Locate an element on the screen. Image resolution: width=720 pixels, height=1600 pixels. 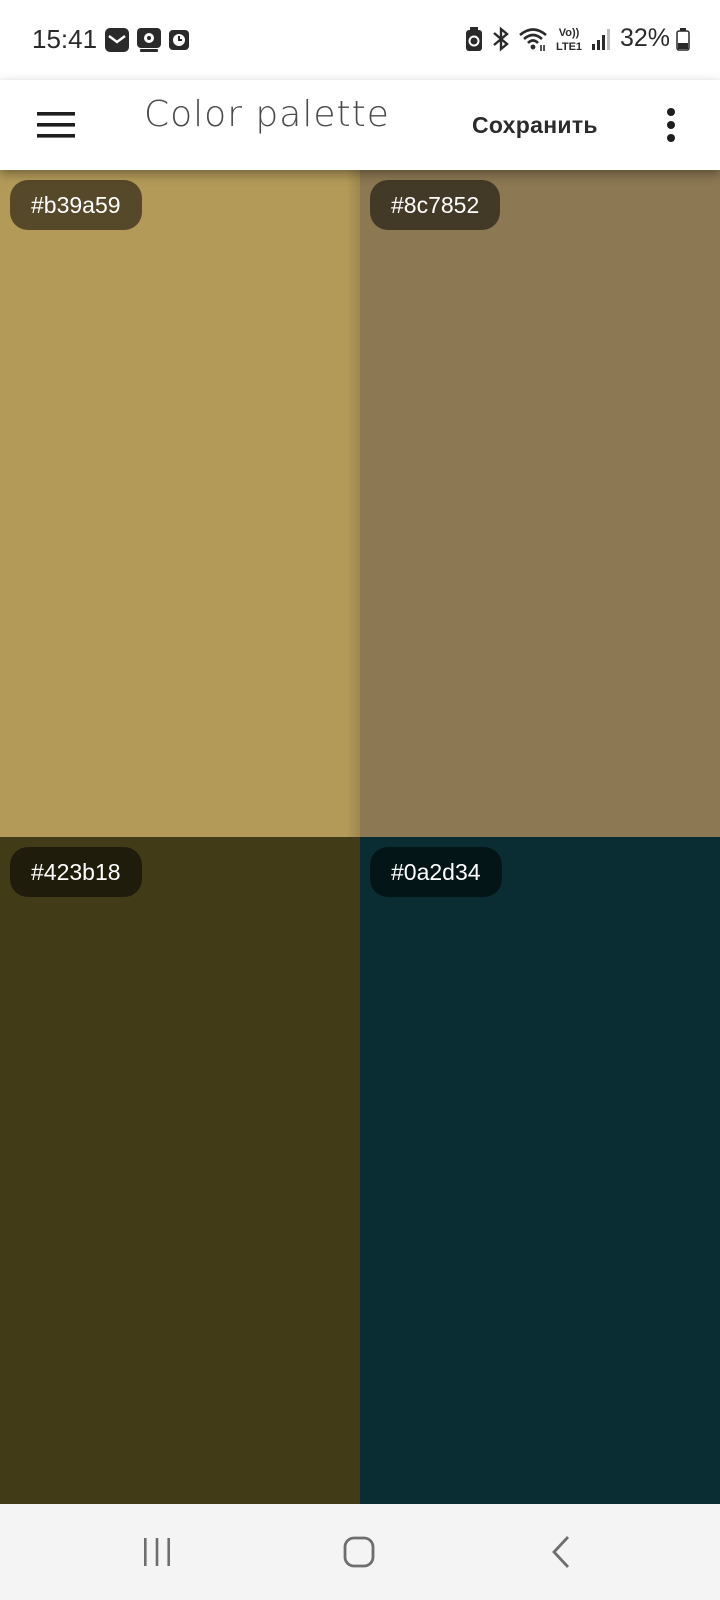
app-bar: Color palette Сохранить is located at coordinates (360, 125).